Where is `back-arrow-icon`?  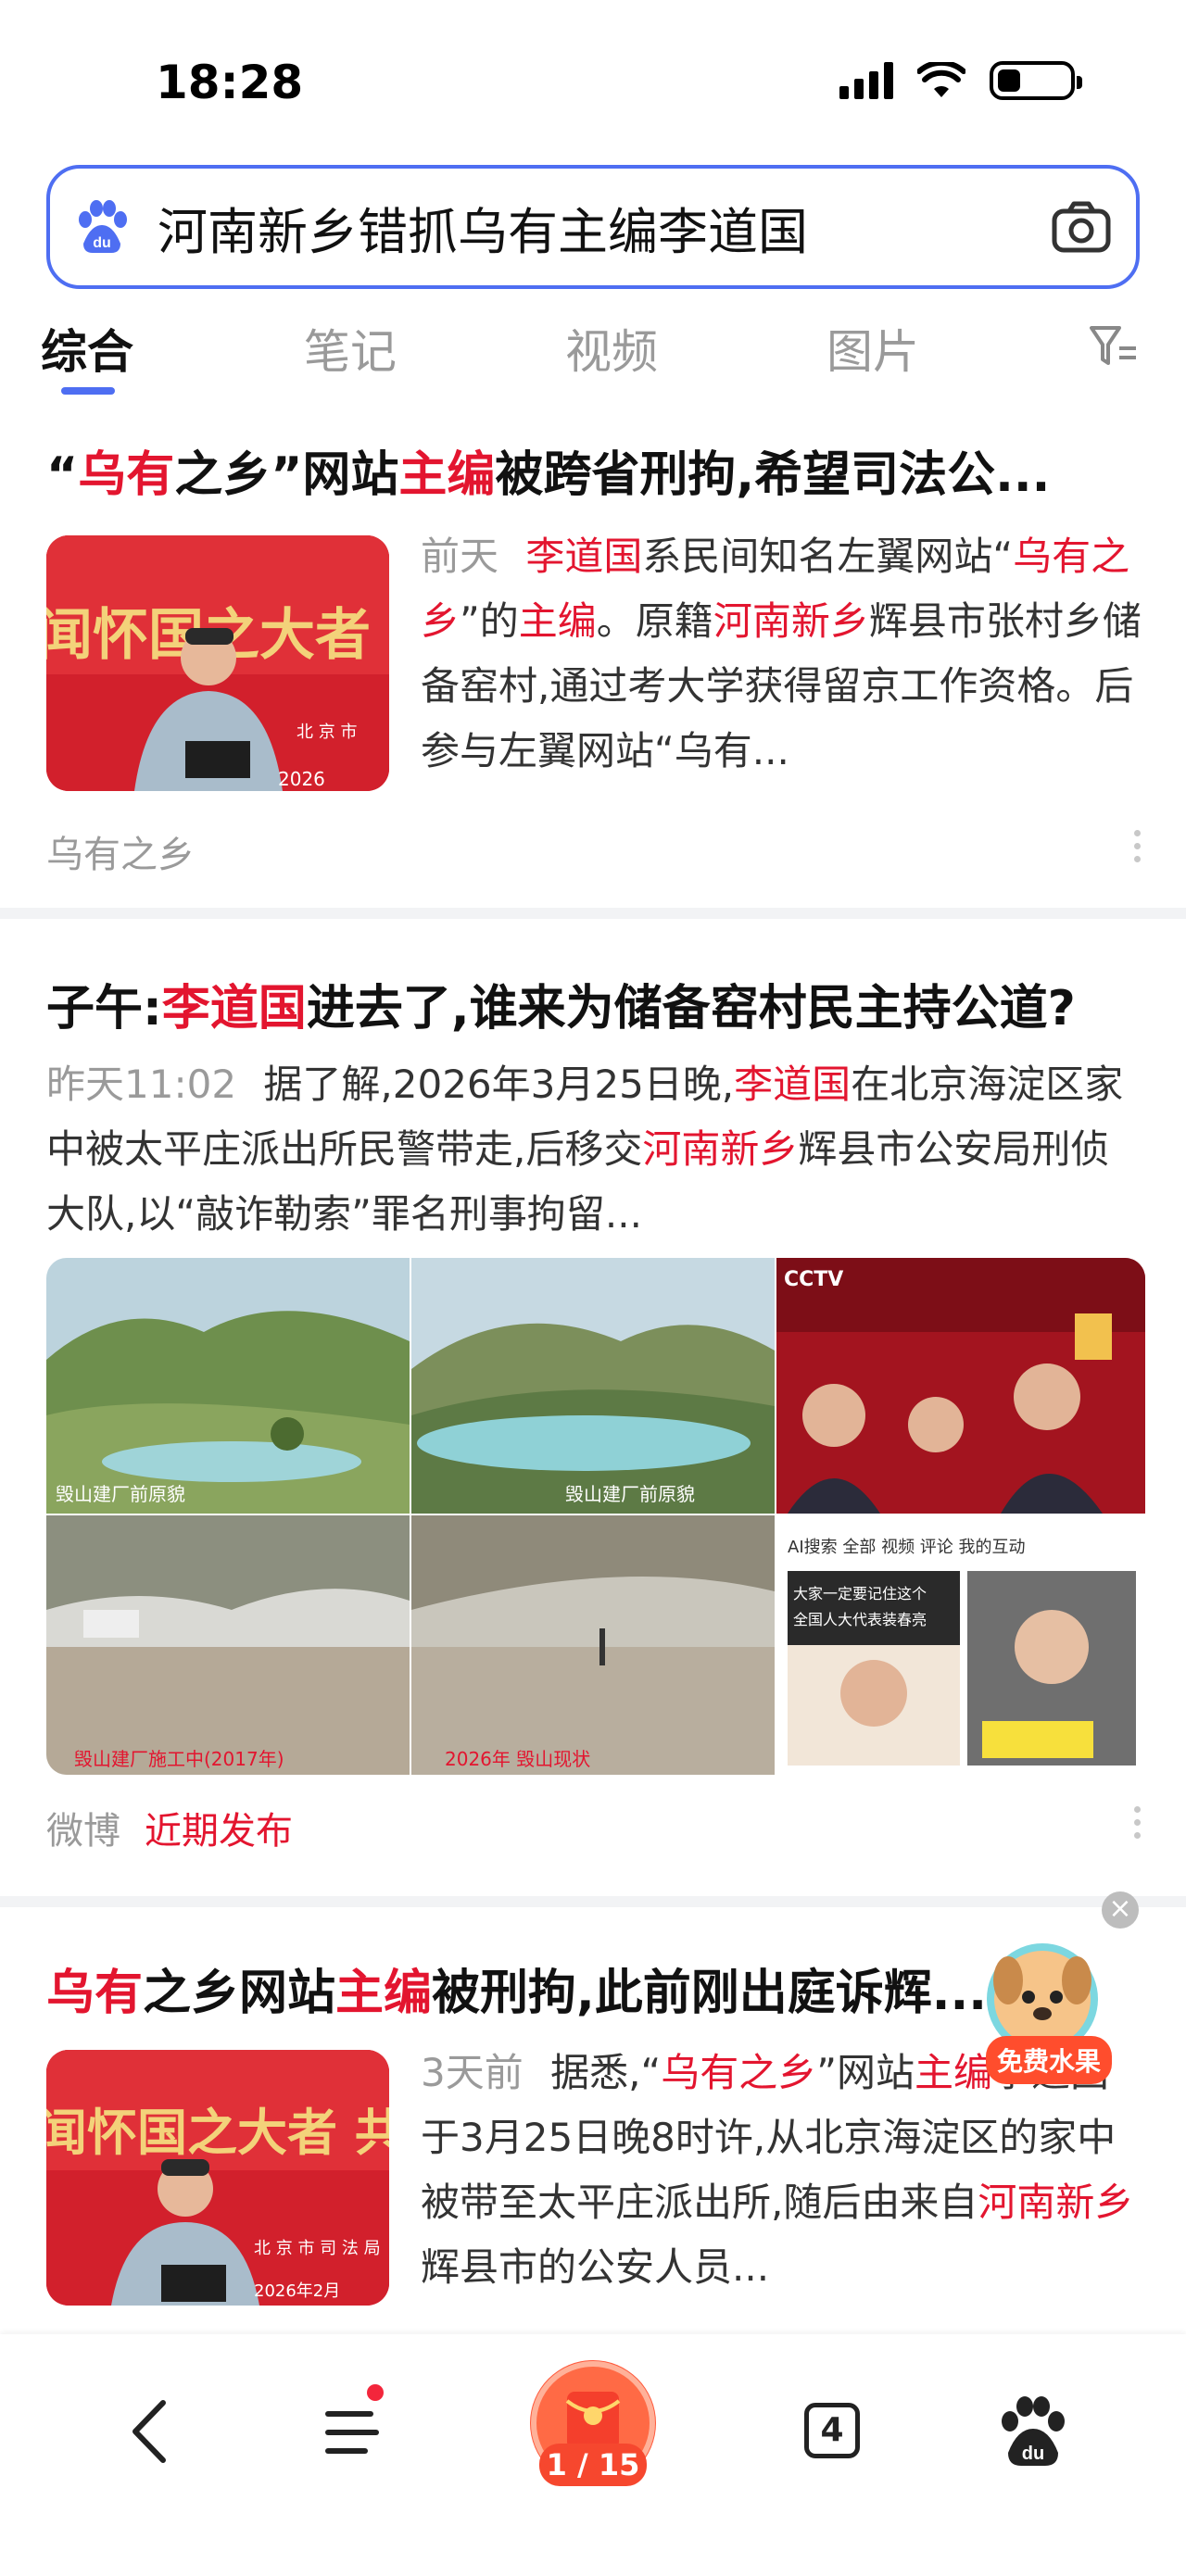
back-arrow-icon is located at coordinates (151, 2431).